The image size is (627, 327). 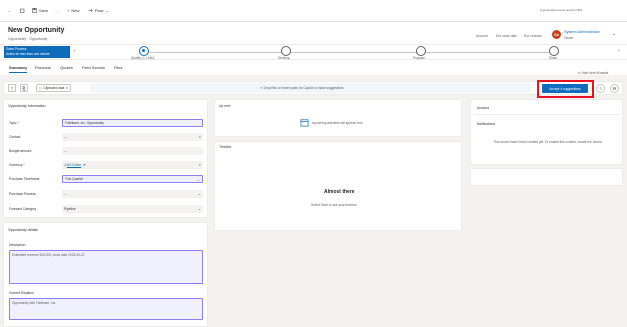 What do you see at coordinates (90, 10) in the screenshot?
I see `flow-icon` at bounding box center [90, 10].